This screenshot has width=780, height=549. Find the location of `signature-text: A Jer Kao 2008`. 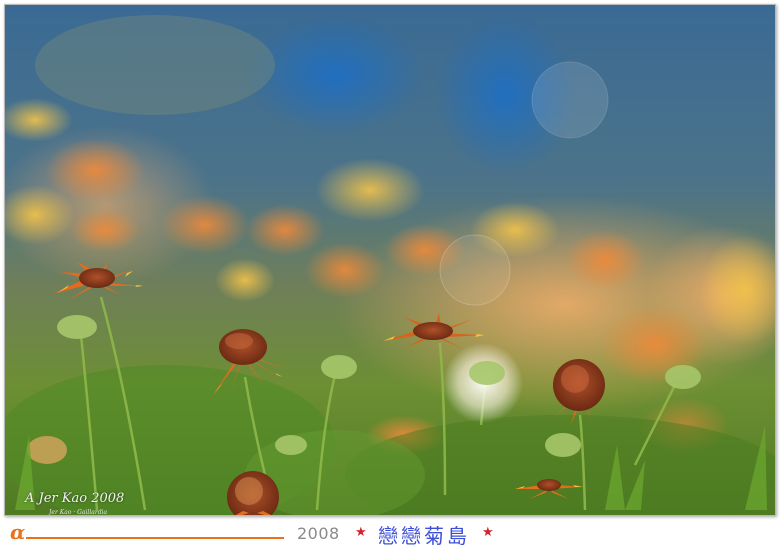

signature-text: A Jer Kao 2008 is located at coordinates (75, 498).